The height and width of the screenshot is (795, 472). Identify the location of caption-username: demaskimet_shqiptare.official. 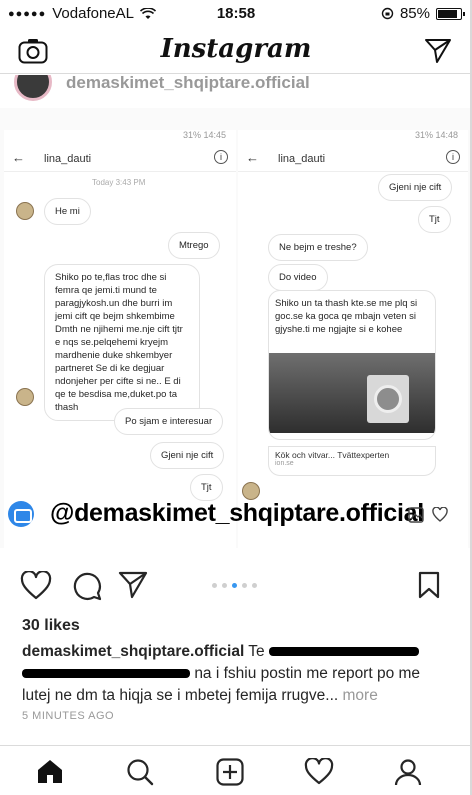
(133, 651).